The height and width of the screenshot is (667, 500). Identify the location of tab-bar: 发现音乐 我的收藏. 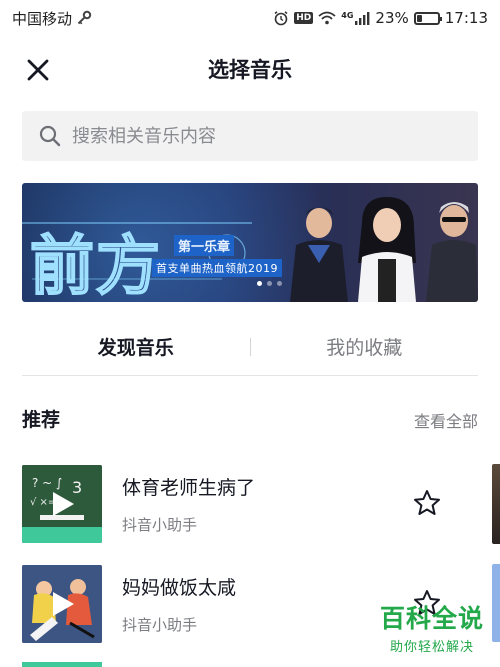
(250, 347).